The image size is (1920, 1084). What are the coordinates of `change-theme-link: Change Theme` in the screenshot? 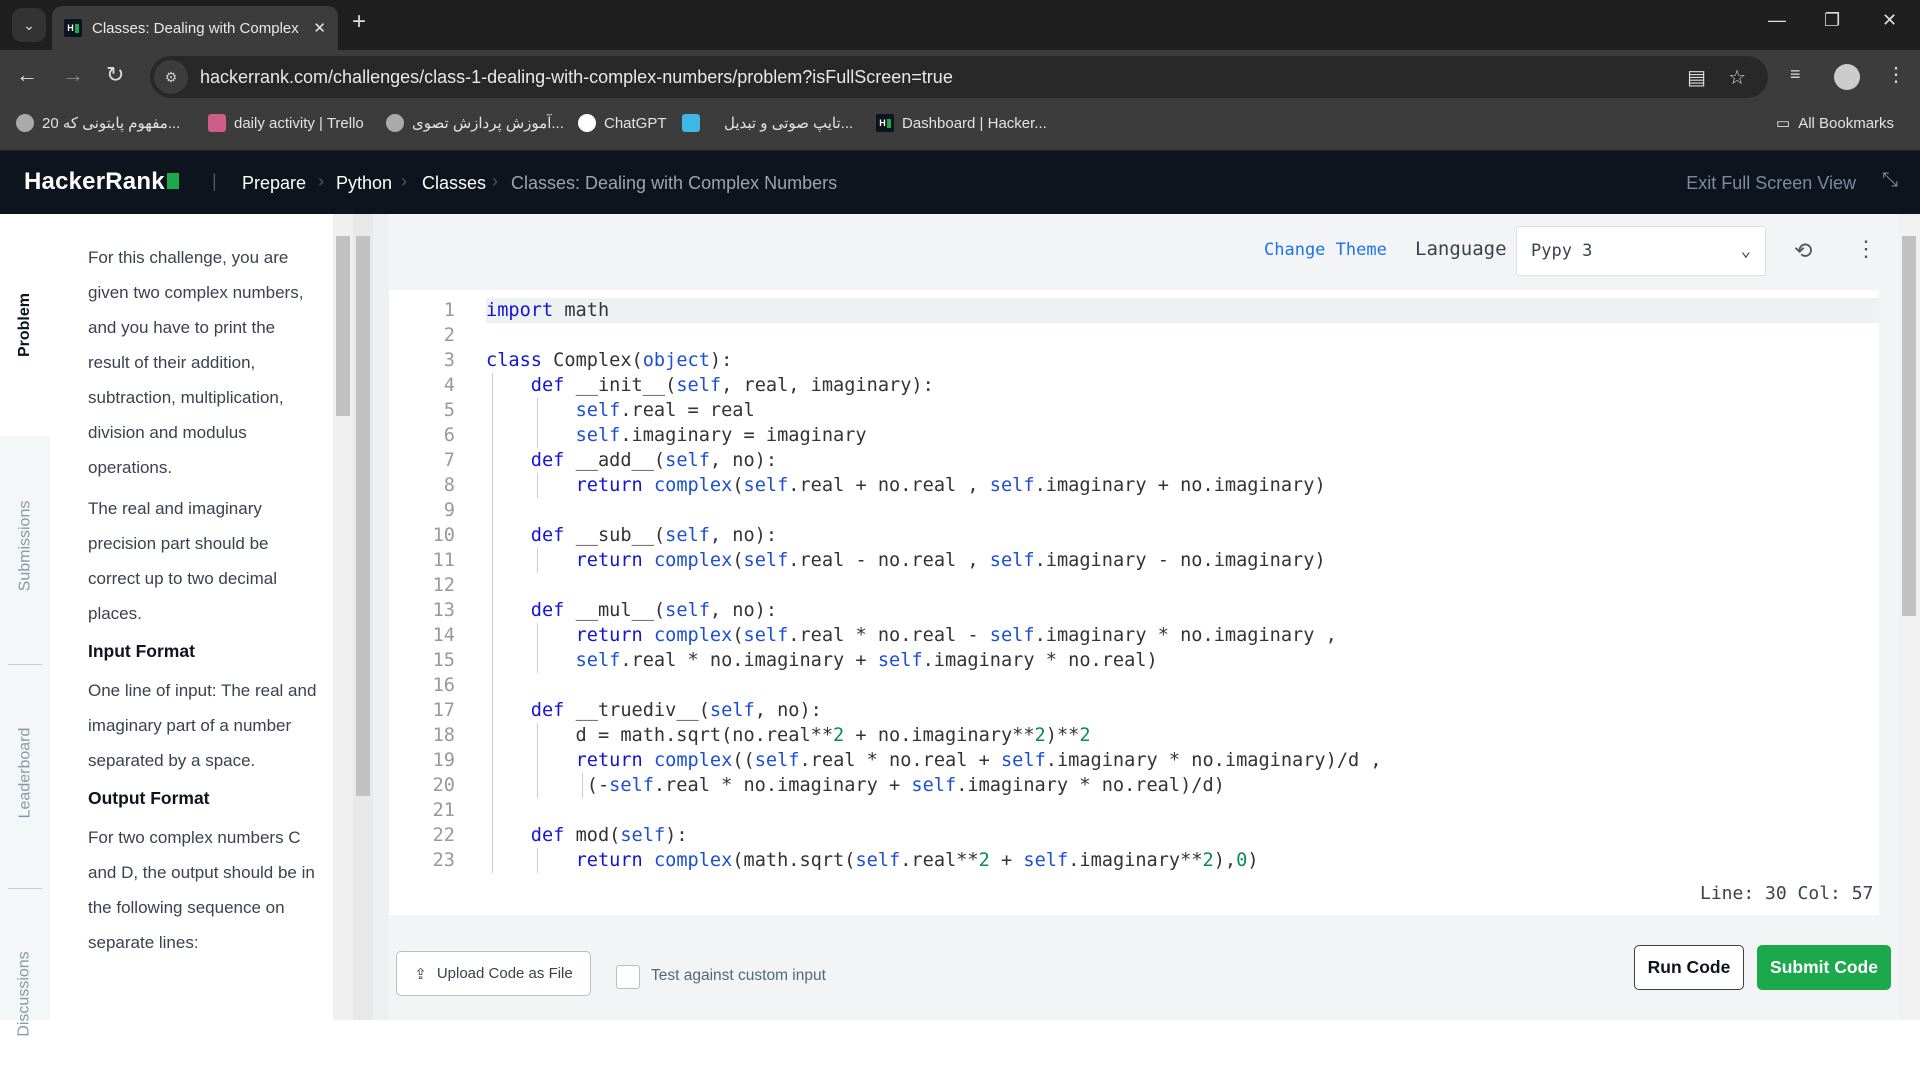 It's located at (1325, 250).